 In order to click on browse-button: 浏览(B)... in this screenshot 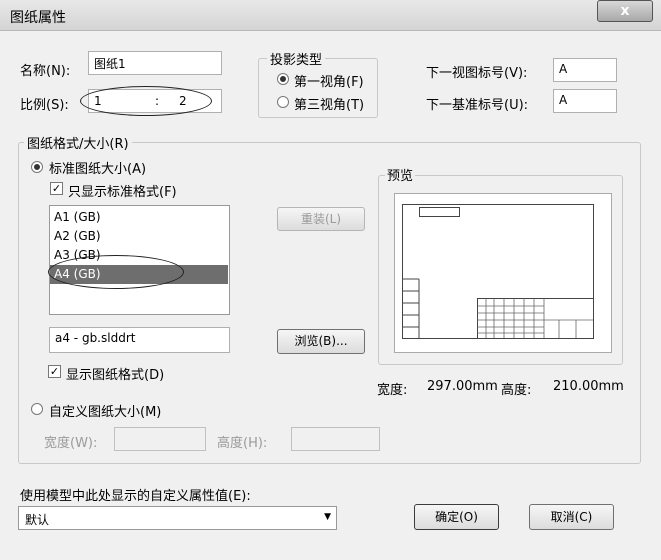, I will do `click(321, 341)`.